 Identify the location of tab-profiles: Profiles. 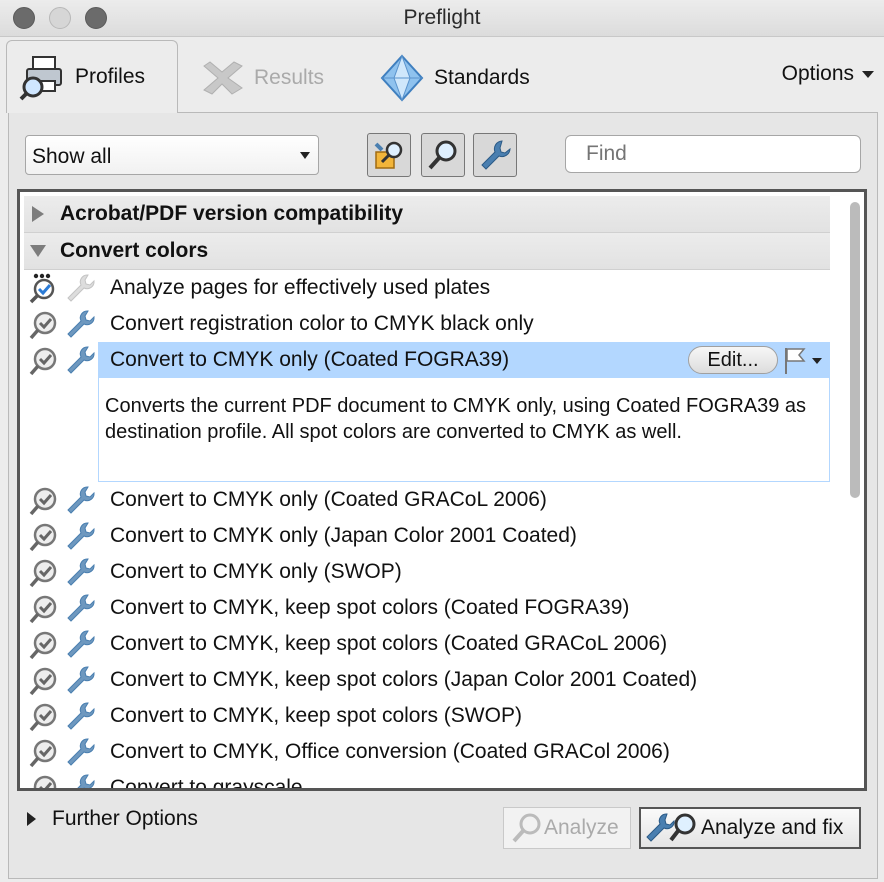
(92, 76).